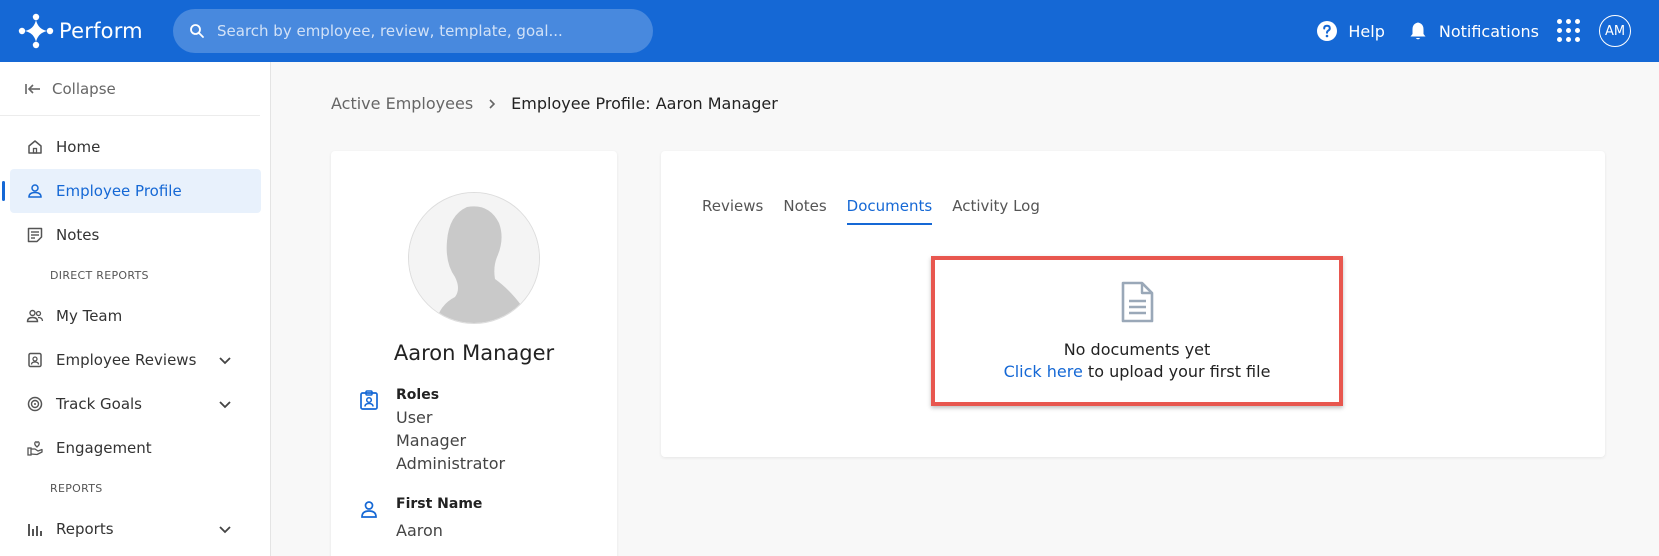 The image size is (1659, 556). Describe the element at coordinates (126, 360) in the screenshot. I see `sidebar-item-label: Employee Reviews` at that location.